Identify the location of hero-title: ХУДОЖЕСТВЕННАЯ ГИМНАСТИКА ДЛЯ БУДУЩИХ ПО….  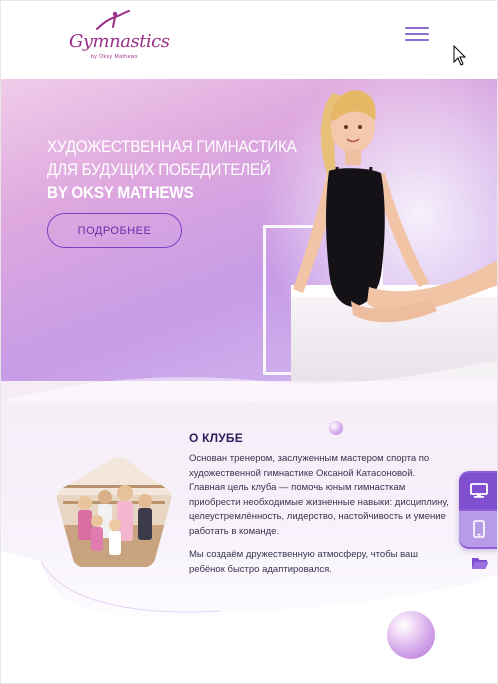
(172, 169).